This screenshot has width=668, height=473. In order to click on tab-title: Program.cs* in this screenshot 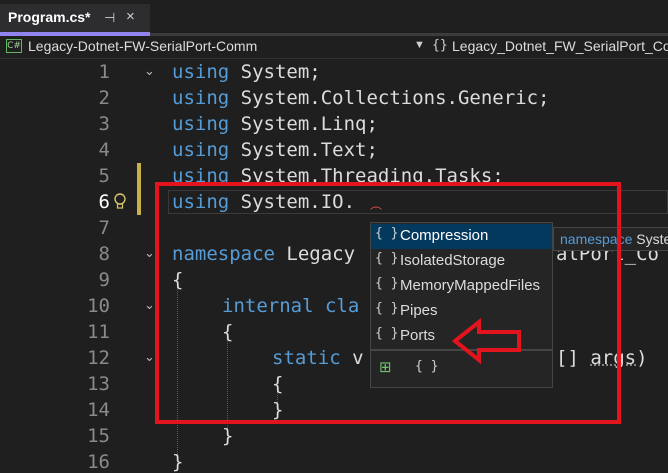, I will do `click(49, 17)`.